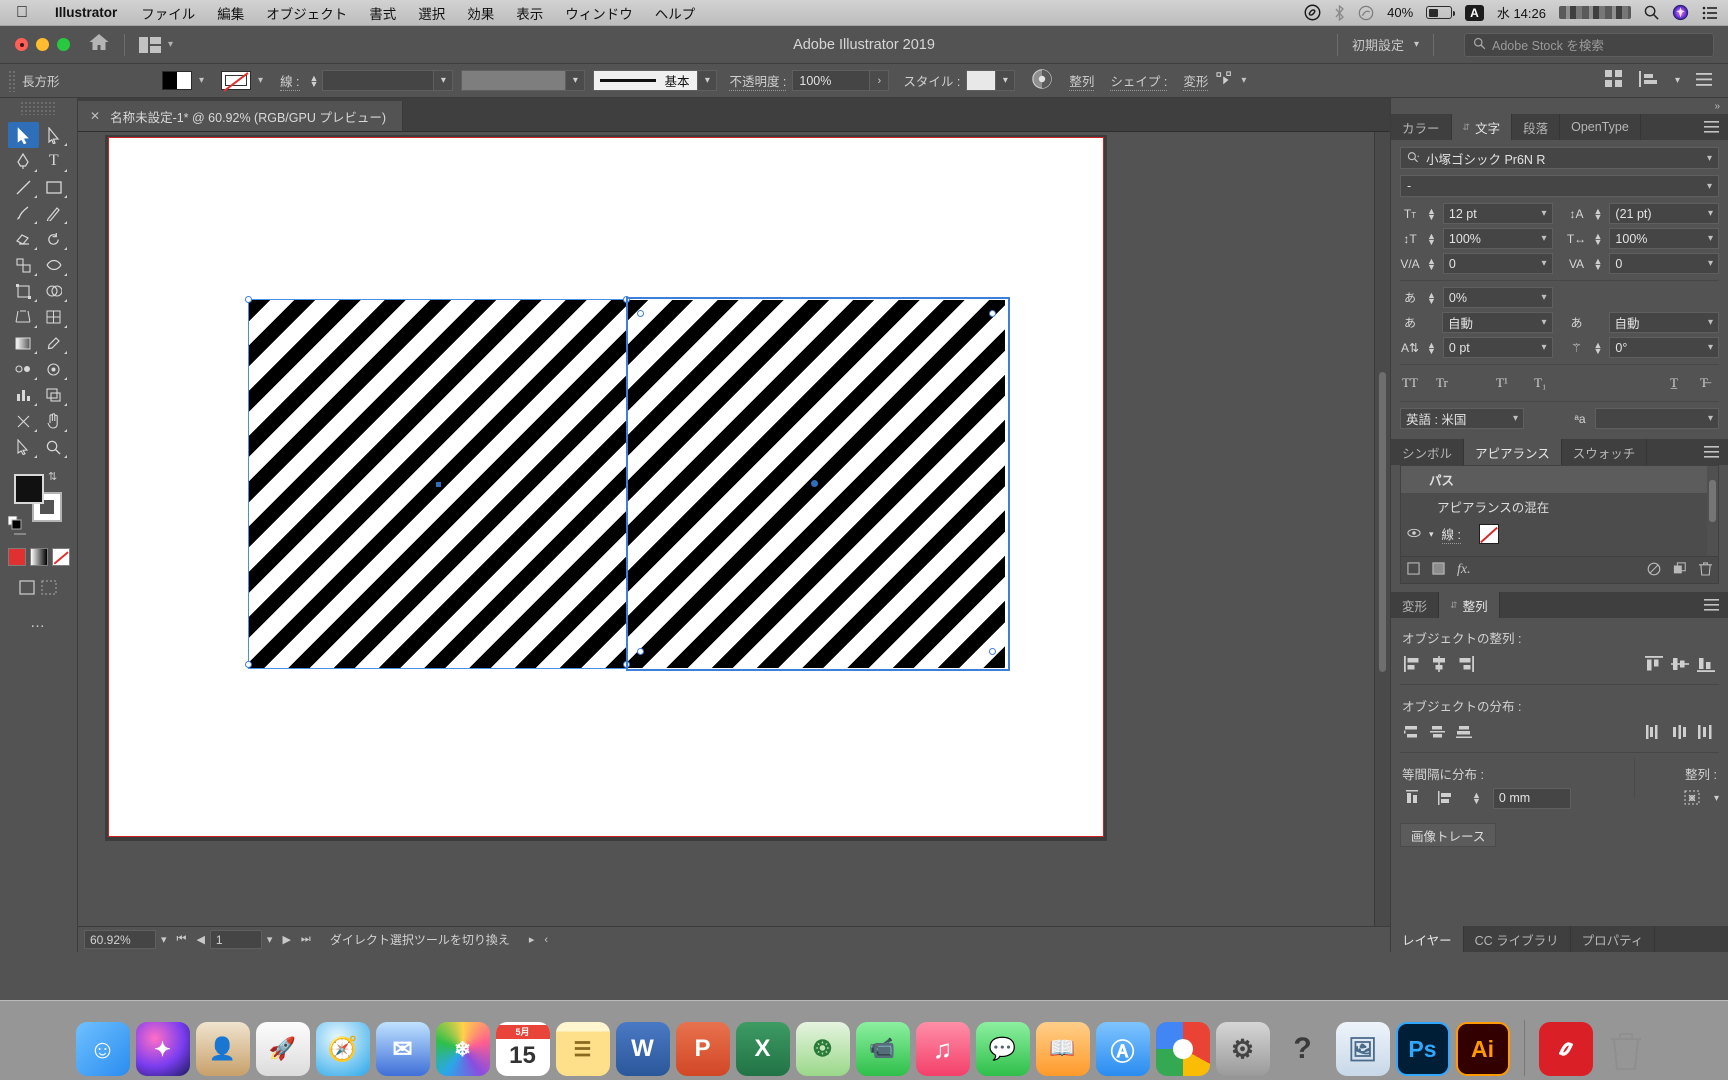 The image size is (1728, 1080). I want to click on dock-safari: 🧭, so click(342, 1049).